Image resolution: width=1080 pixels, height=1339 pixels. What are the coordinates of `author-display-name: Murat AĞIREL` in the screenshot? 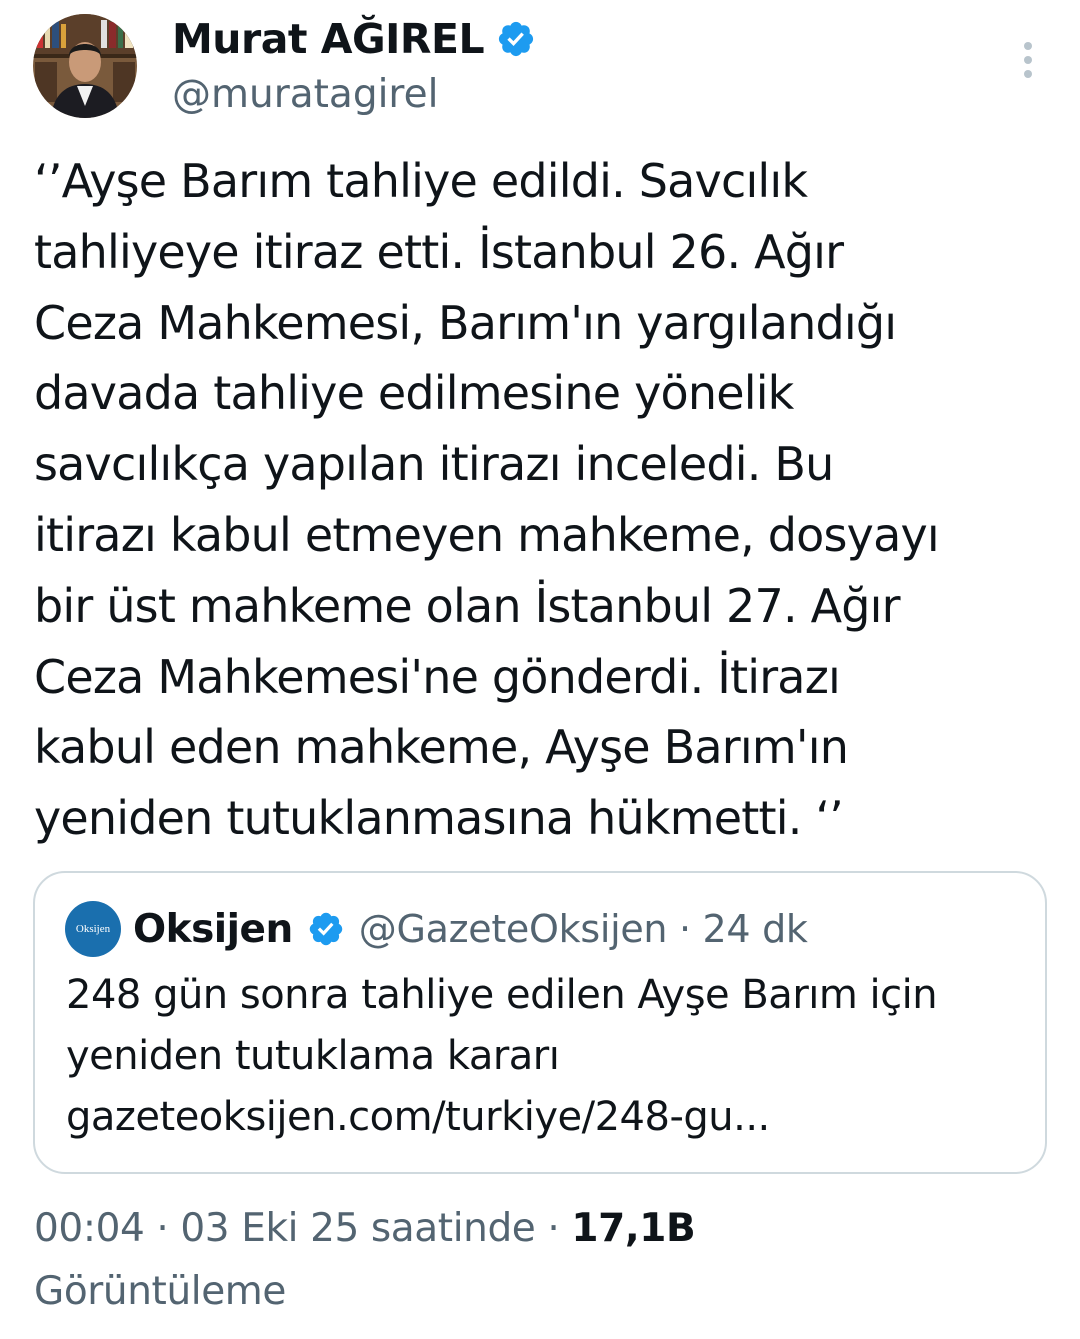 It's located at (328, 39).